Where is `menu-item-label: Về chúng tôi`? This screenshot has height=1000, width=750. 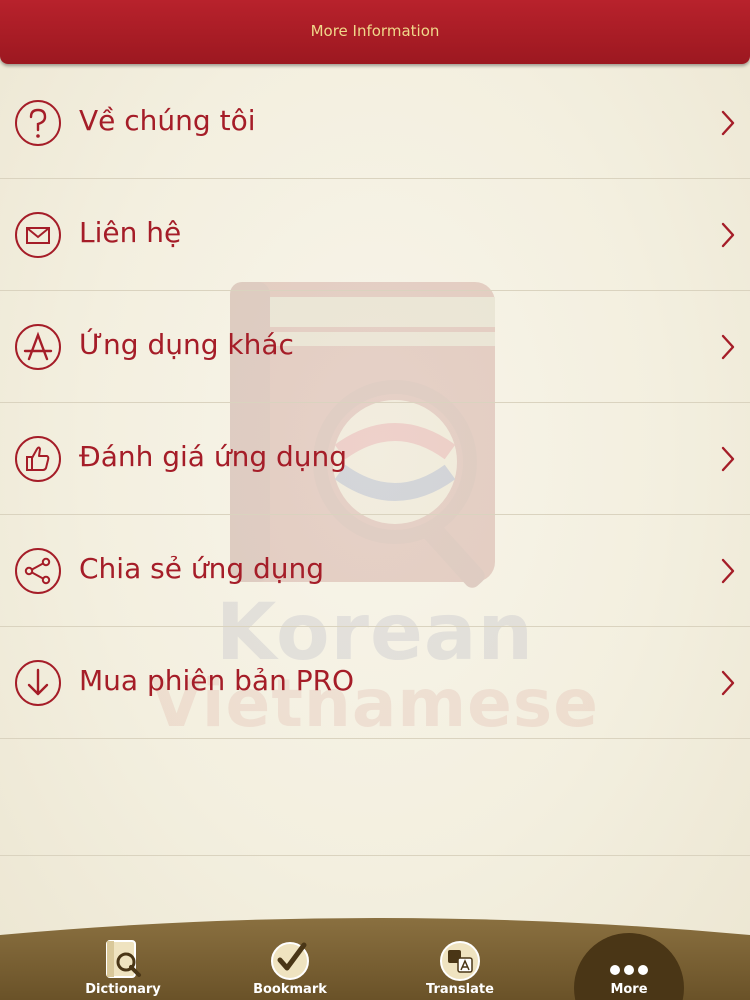
menu-item-label: Về chúng tôi is located at coordinates (167, 120).